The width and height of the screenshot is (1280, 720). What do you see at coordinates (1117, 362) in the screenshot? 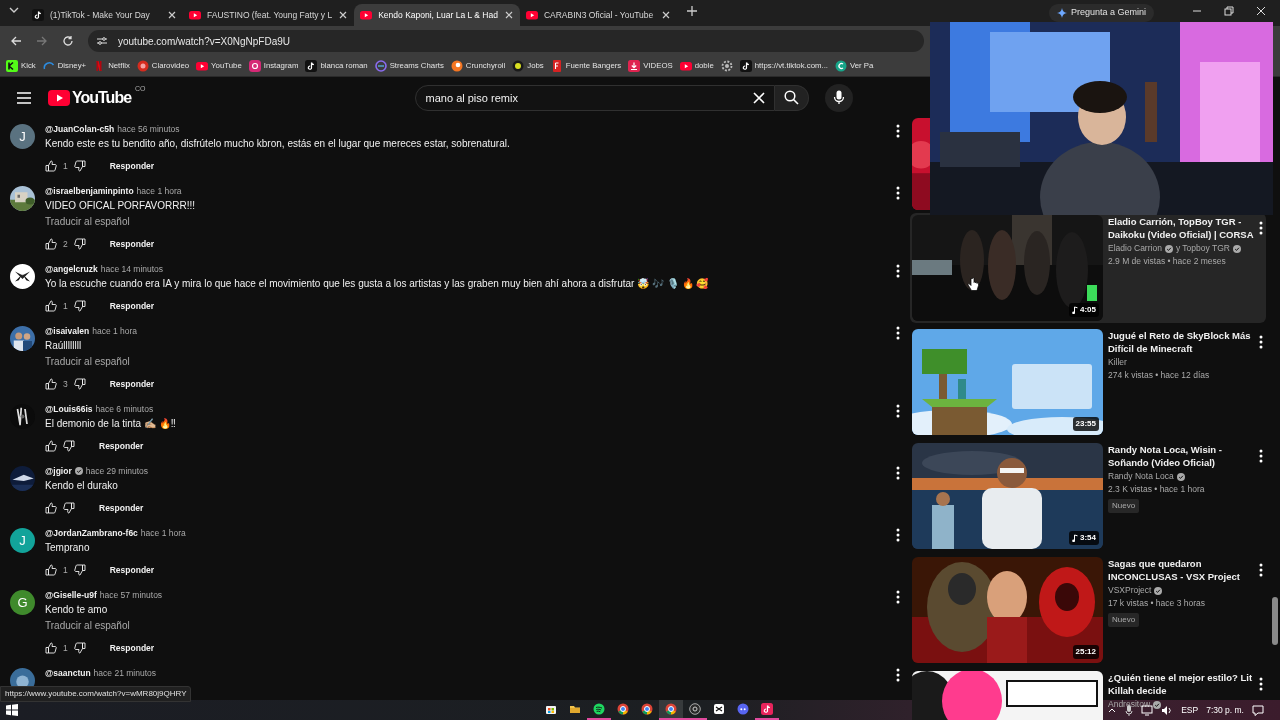
I see `channel-name: Killer` at bounding box center [1117, 362].